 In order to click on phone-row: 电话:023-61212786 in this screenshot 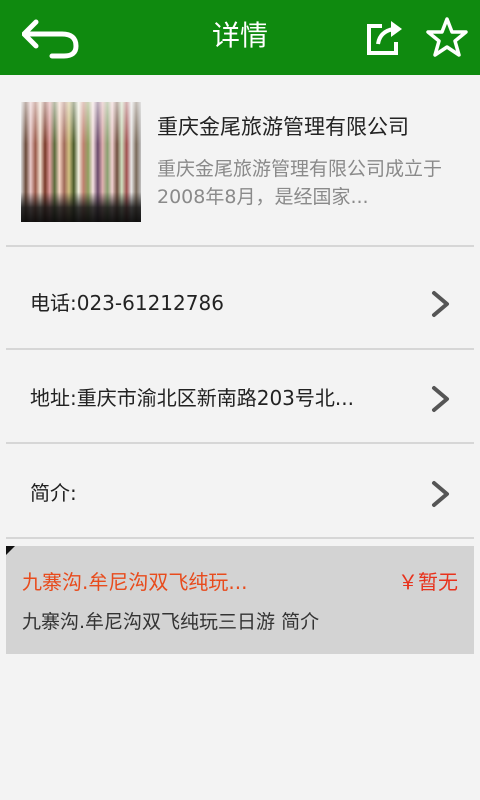, I will do `click(240, 303)`.